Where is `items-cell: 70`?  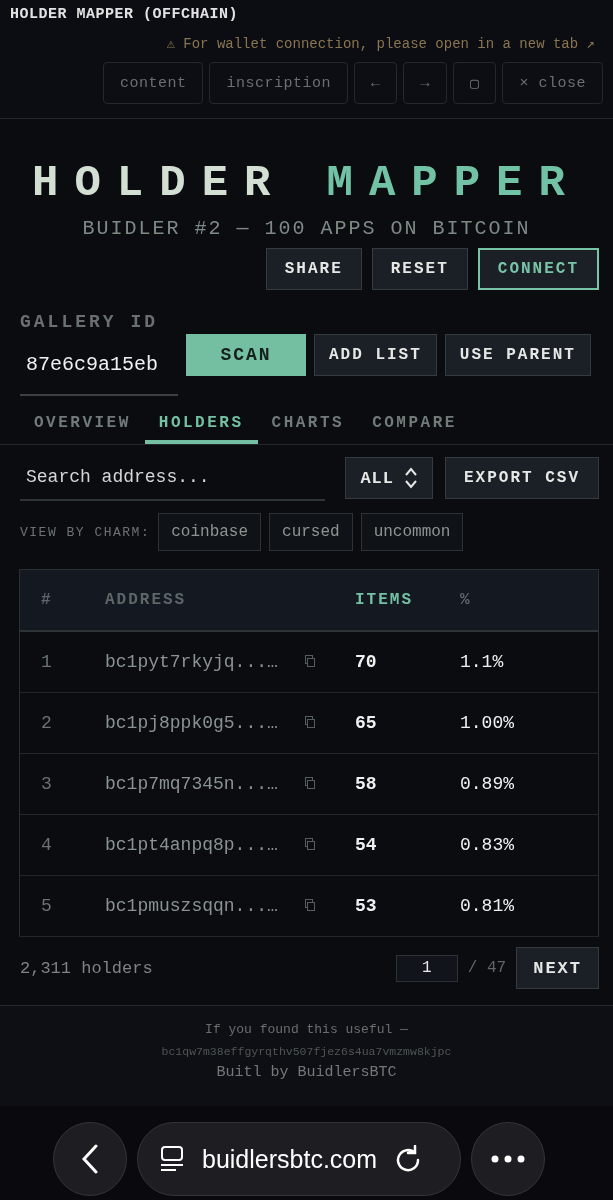
items-cell: 70 is located at coordinates (366, 662).